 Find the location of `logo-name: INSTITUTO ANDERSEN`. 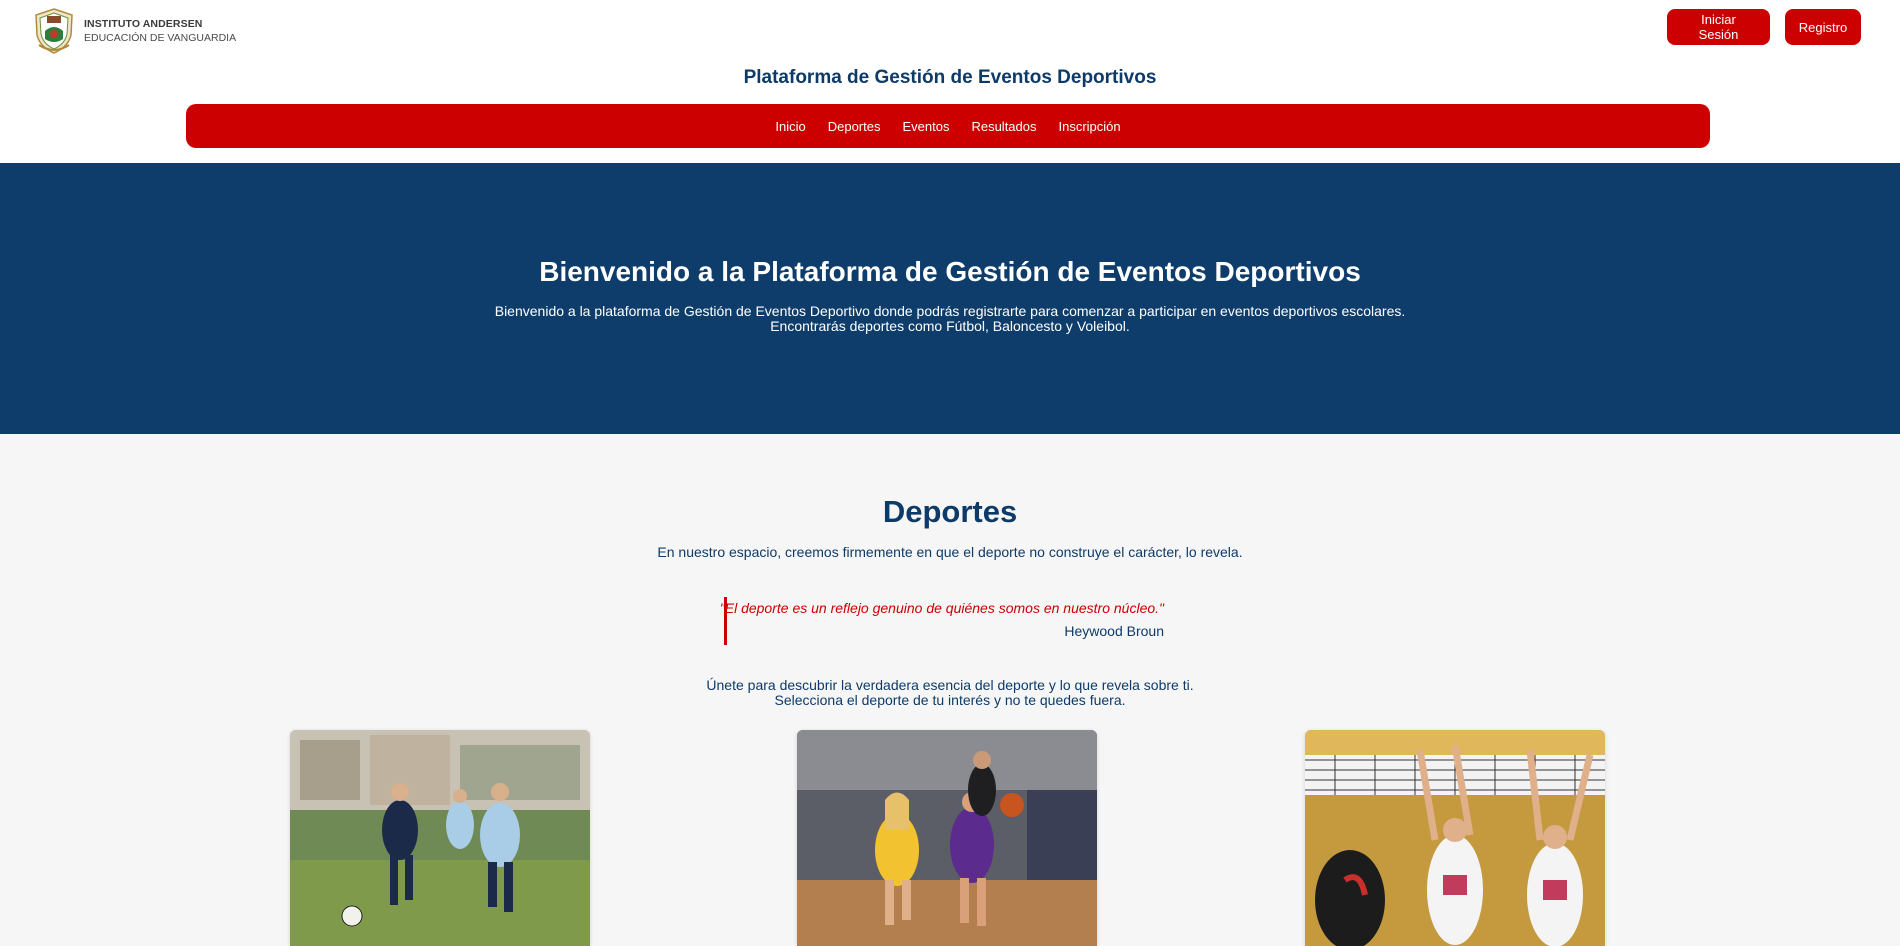

logo-name: INSTITUTO ANDERSEN is located at coordinates (143, 24).